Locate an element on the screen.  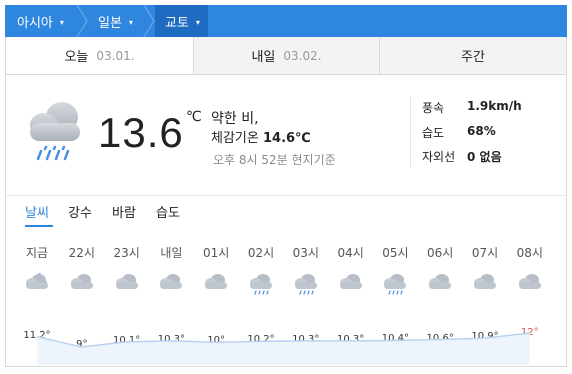
breadcrumb-label: 교토 is located at coordinates (177, 23).